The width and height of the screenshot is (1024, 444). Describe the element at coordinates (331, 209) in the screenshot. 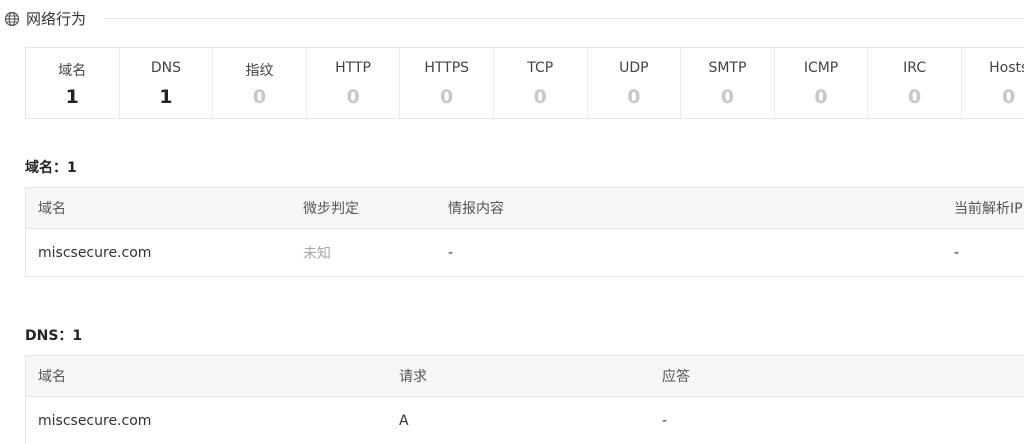

I see `column-header-verdict: 微步判定` at that location.